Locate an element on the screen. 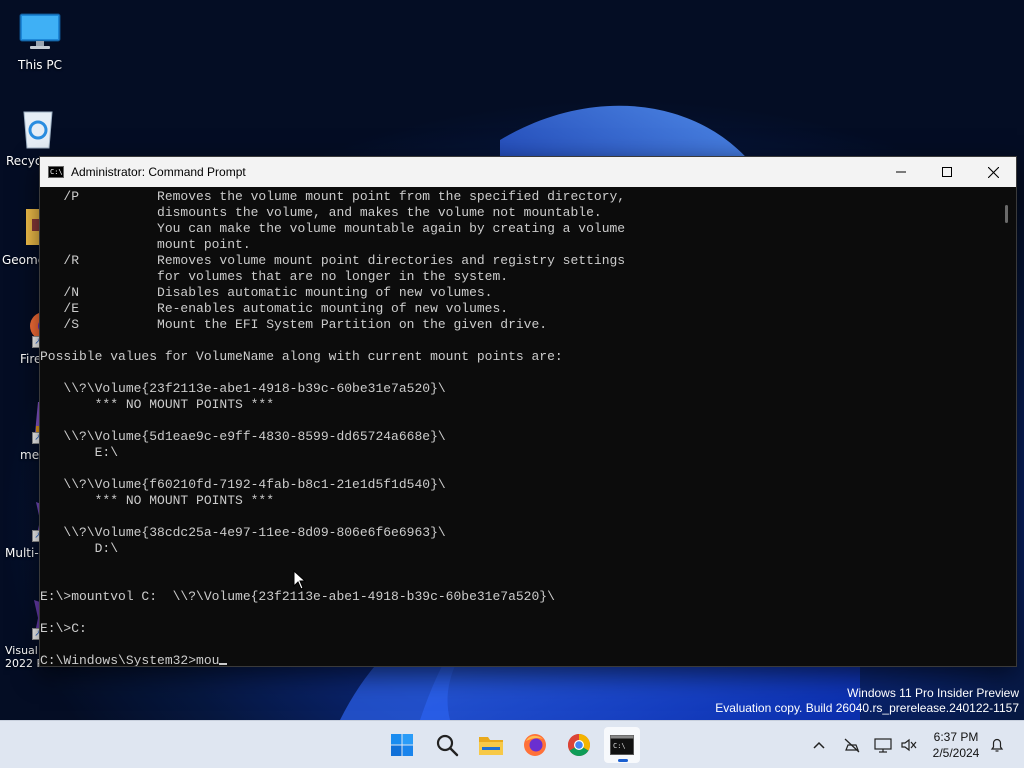 This screenshot has width=1024, height=768. close-button is located at coordinates (993, 172).